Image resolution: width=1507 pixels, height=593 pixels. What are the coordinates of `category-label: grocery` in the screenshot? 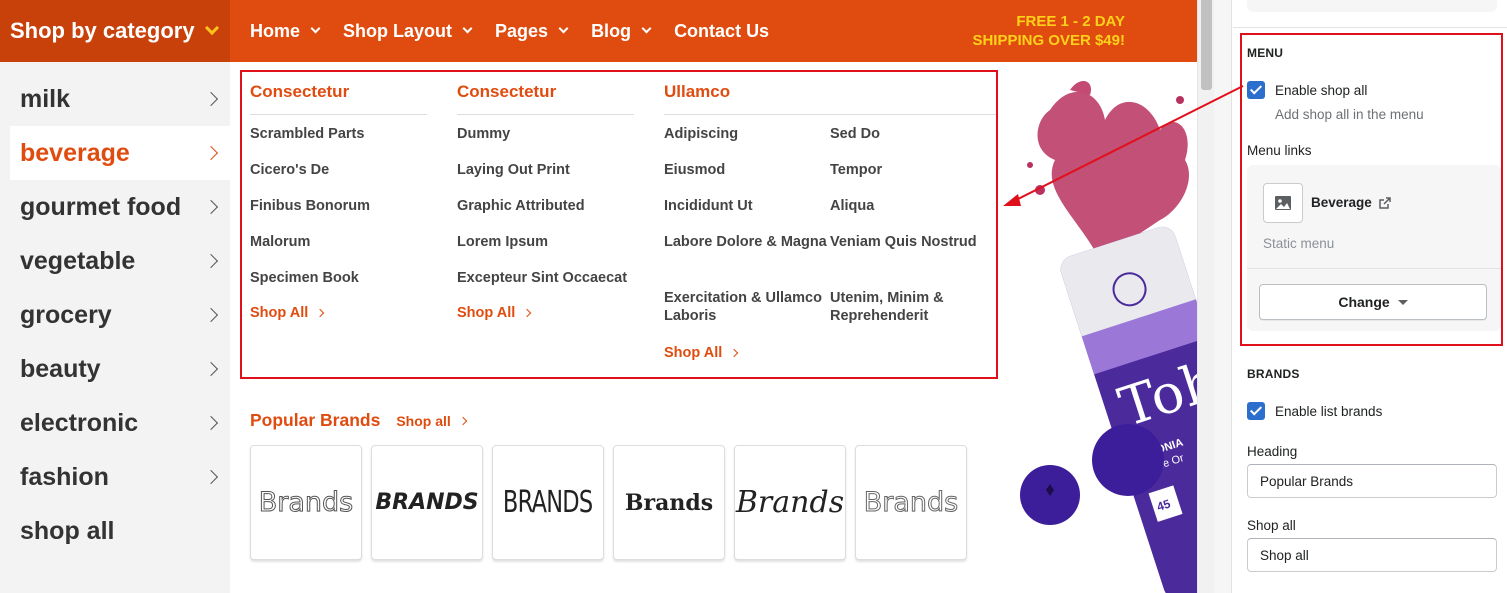 It's located at (66, 314).